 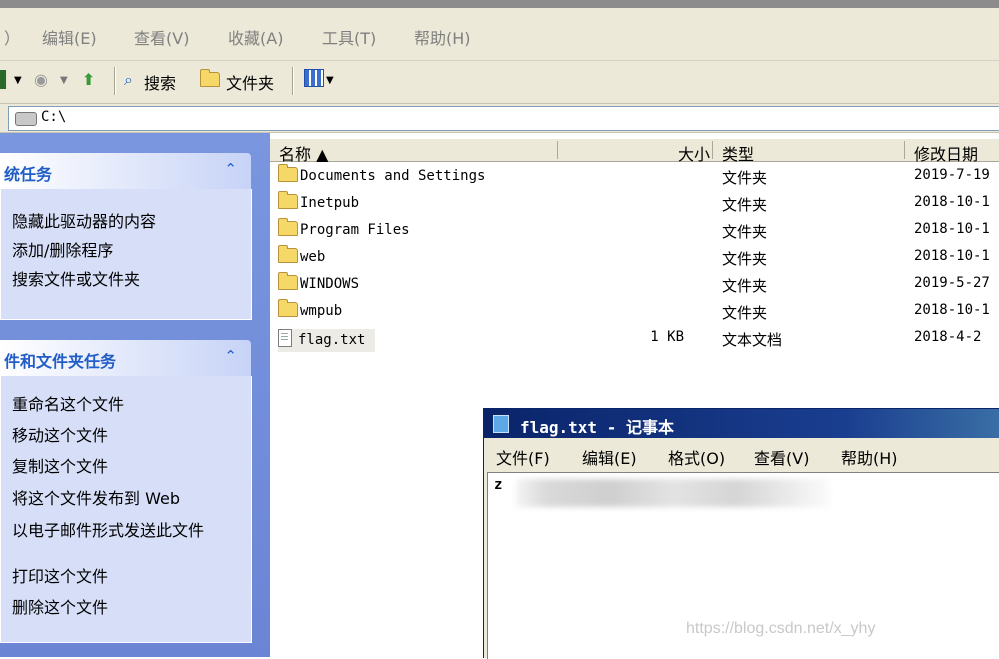 I want to click on views-dropdown-icon: ▼, so click(x=330, y=80).